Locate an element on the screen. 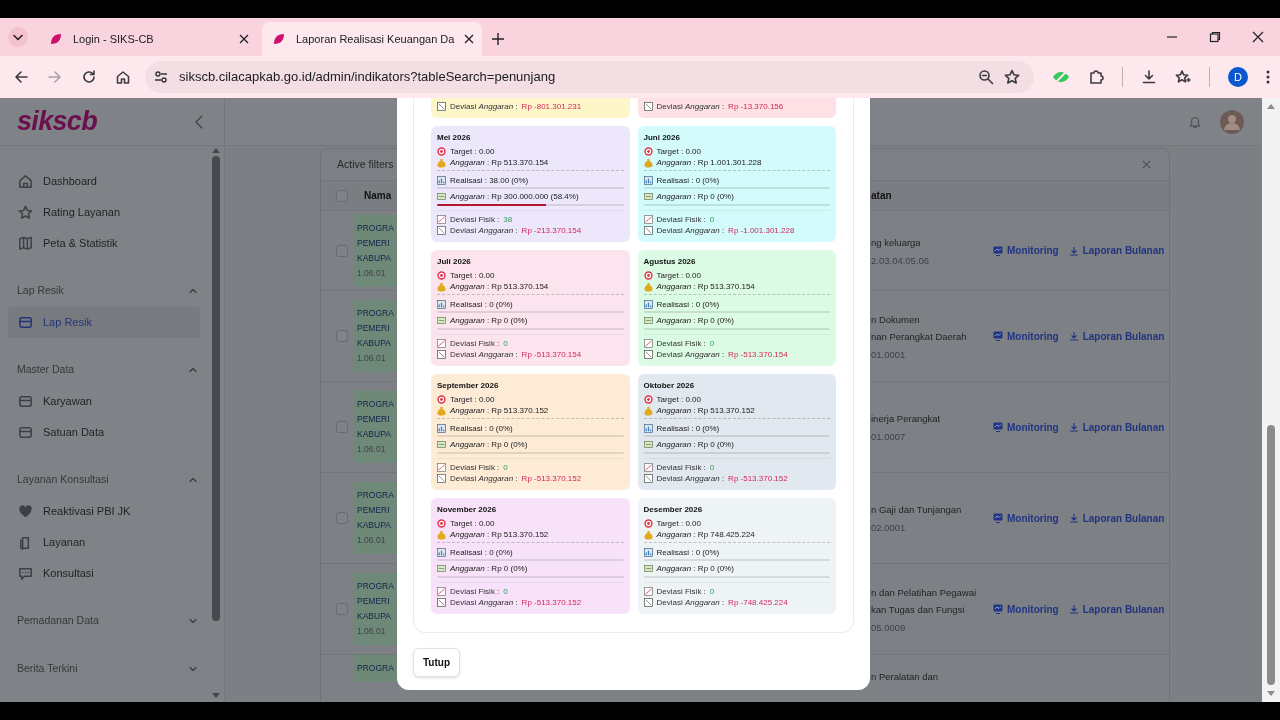  table-cell-text: 02.0001 is located at coordinates (889, 528).